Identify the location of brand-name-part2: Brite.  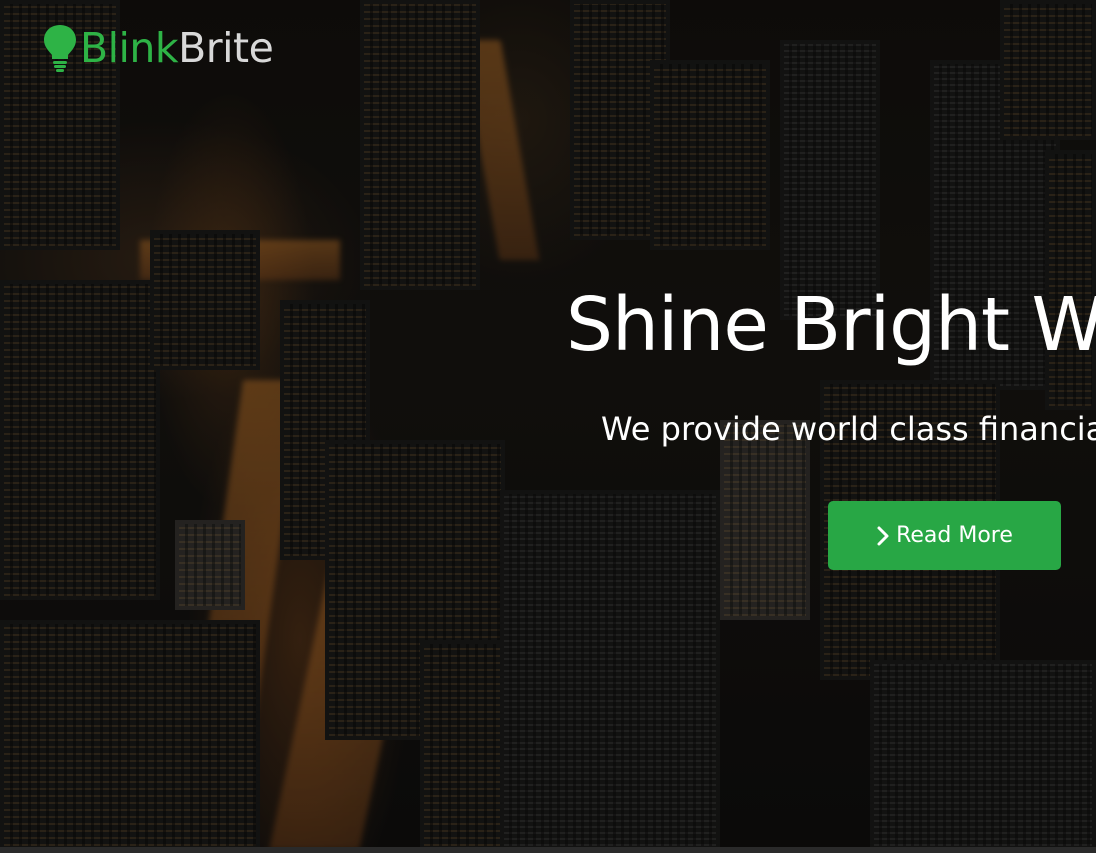
(226, 48).